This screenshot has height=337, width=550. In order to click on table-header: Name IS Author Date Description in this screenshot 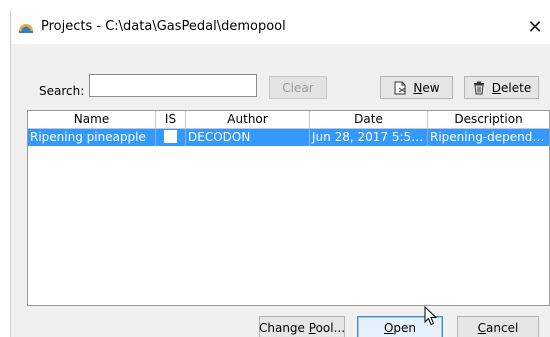, I will do `click(288, 120)`.